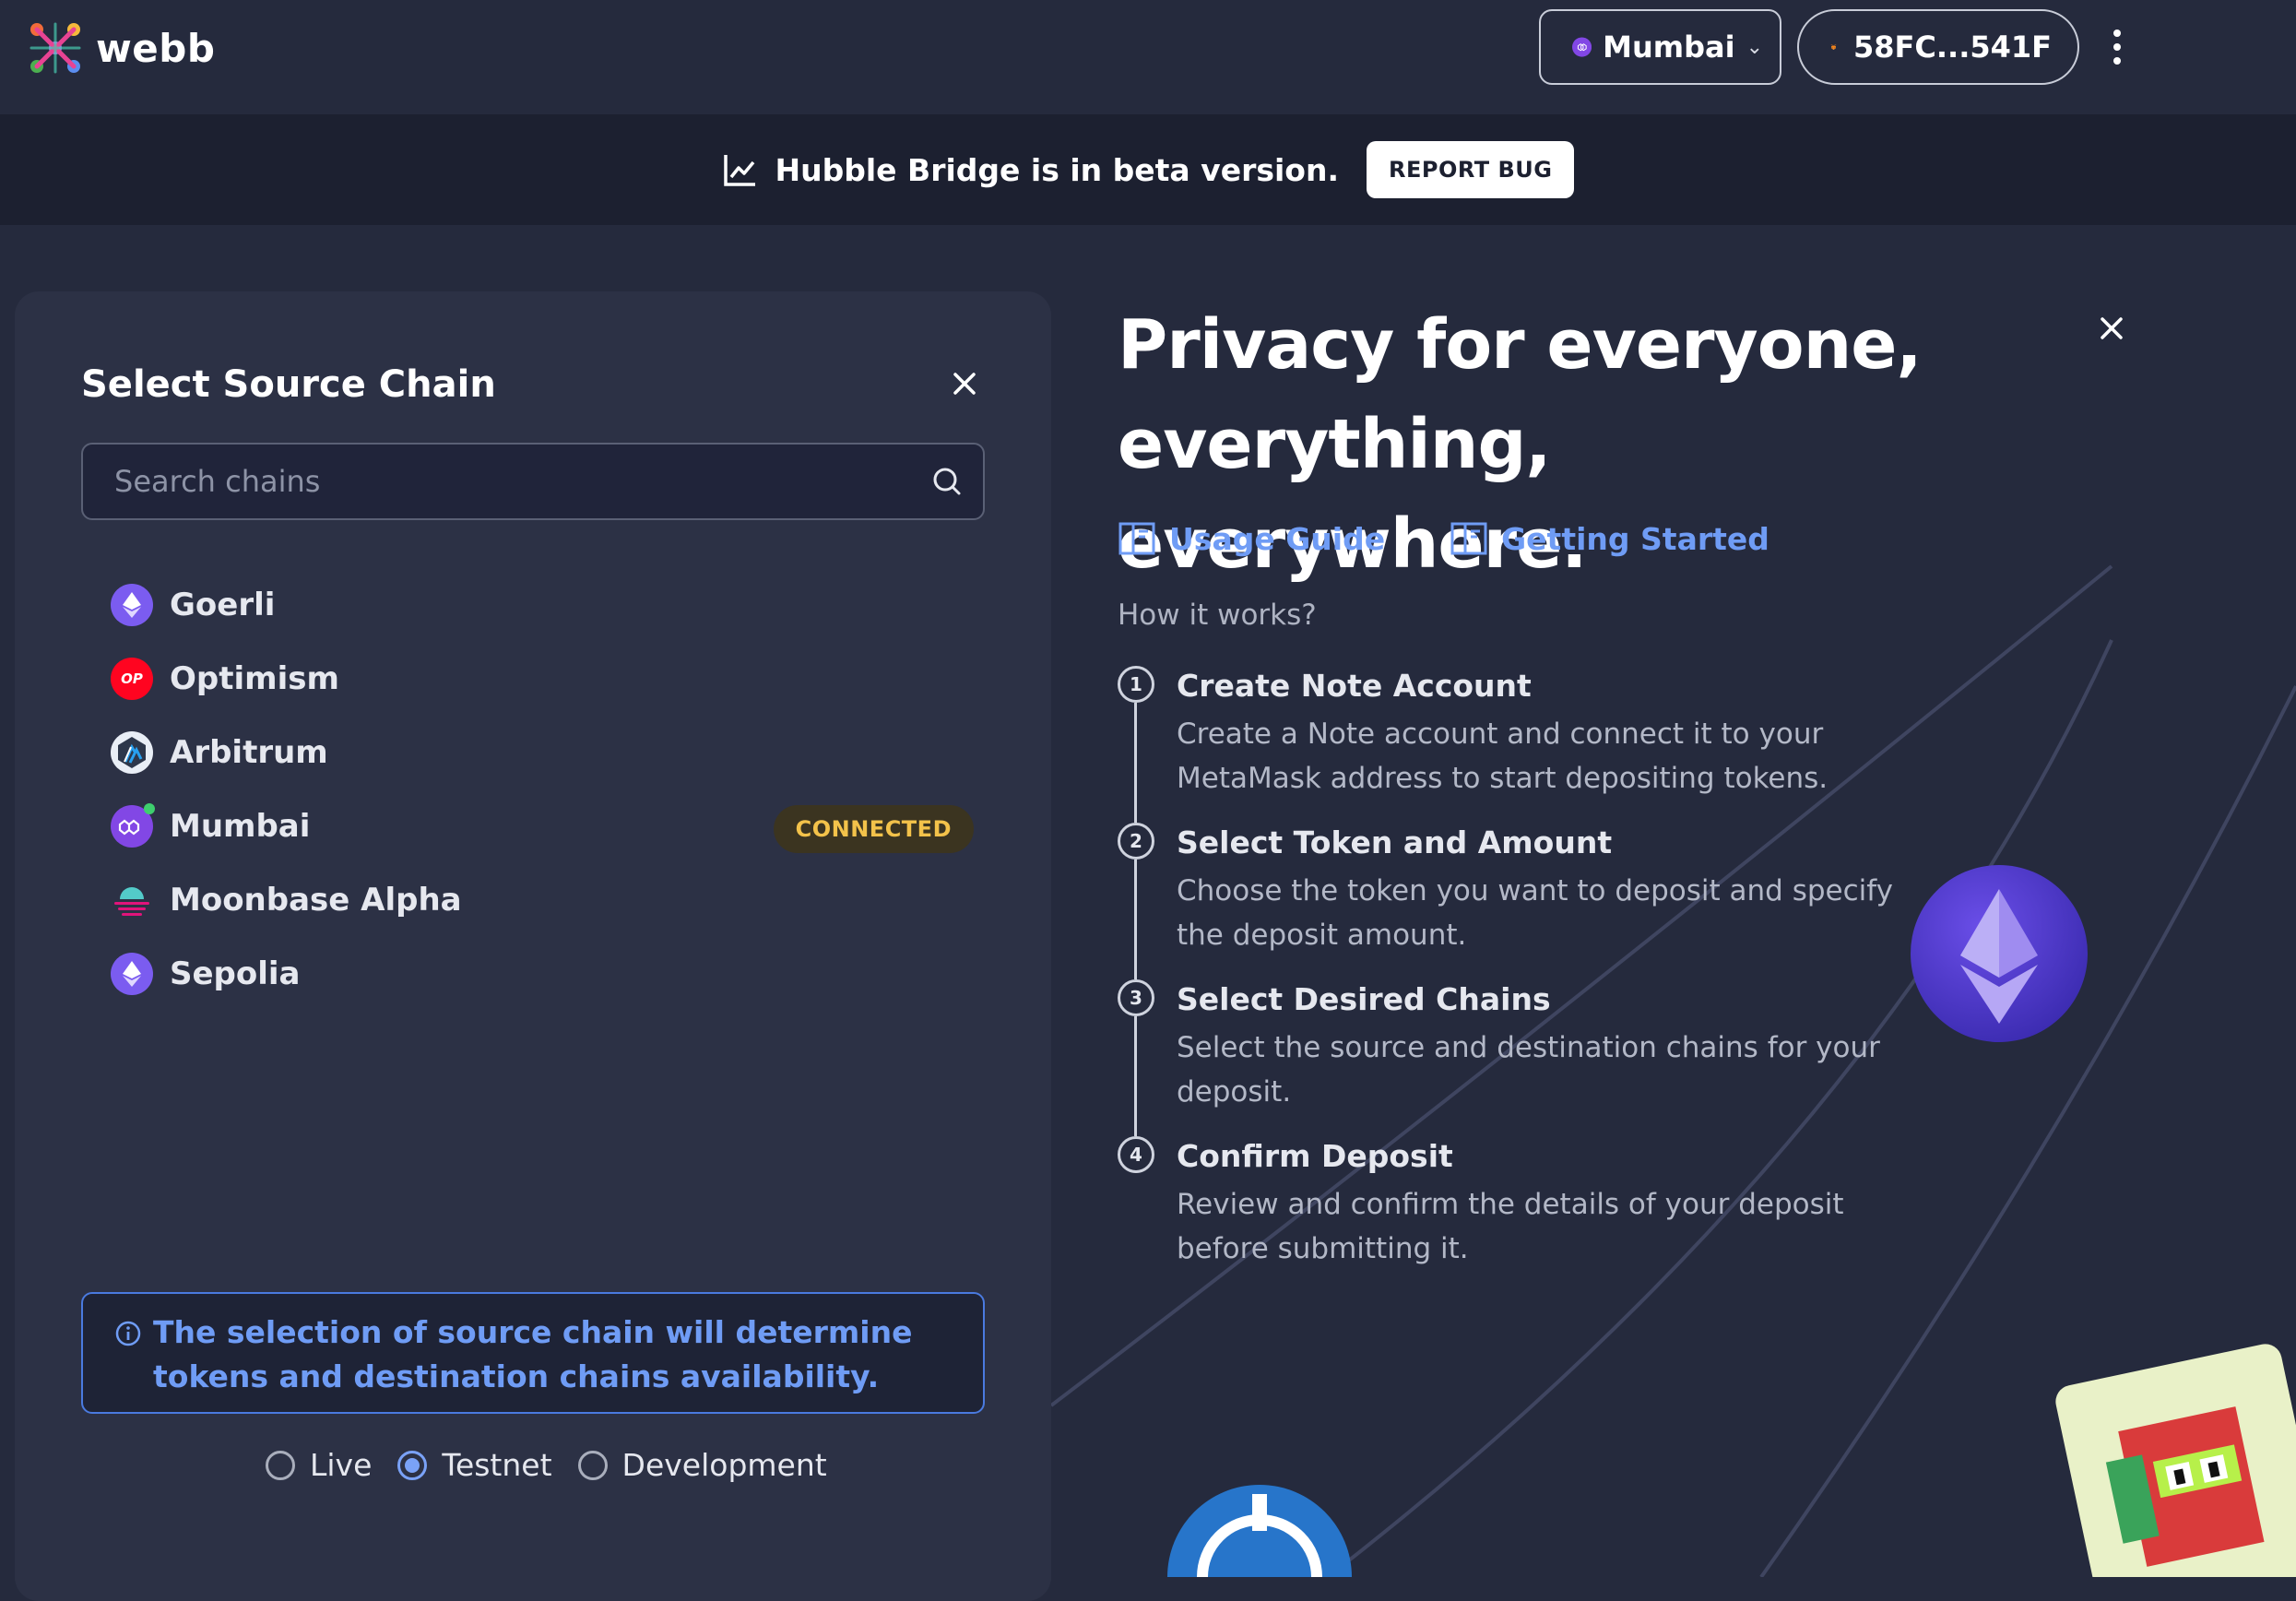  I want to click on webb-logo: webb, so click(121, 48).